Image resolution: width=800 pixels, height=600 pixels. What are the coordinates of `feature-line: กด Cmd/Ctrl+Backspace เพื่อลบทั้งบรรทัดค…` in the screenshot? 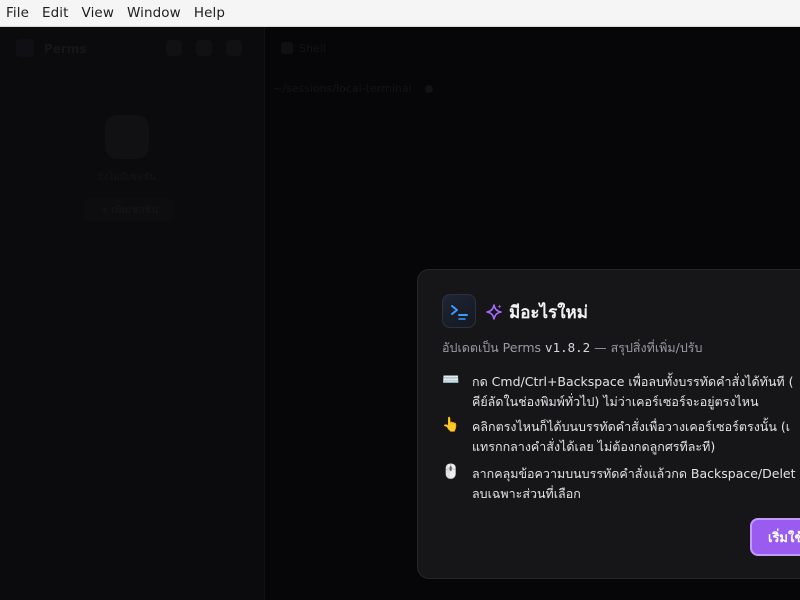 It's located at (633, 381).